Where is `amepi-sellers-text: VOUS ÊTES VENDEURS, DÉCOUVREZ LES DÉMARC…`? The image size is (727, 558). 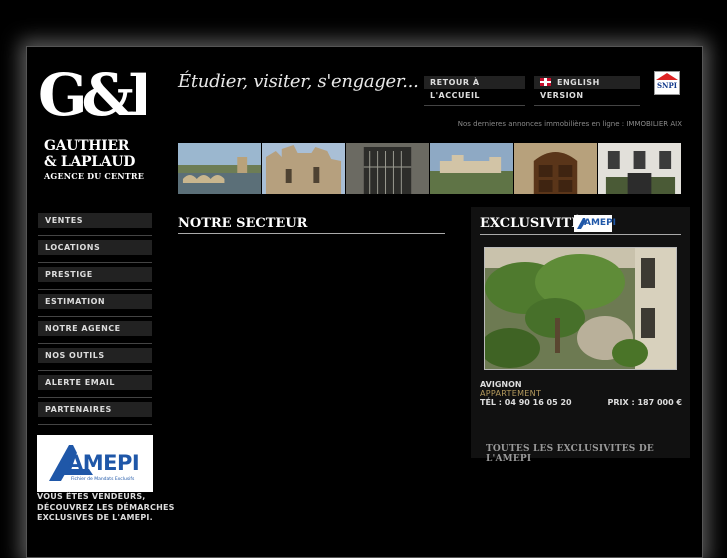
amepi-sellers-text: VOUS ÊTES VENDEURS, DÉCOUVREZ LES DÉMARC… is located at coordinates (107, 508).